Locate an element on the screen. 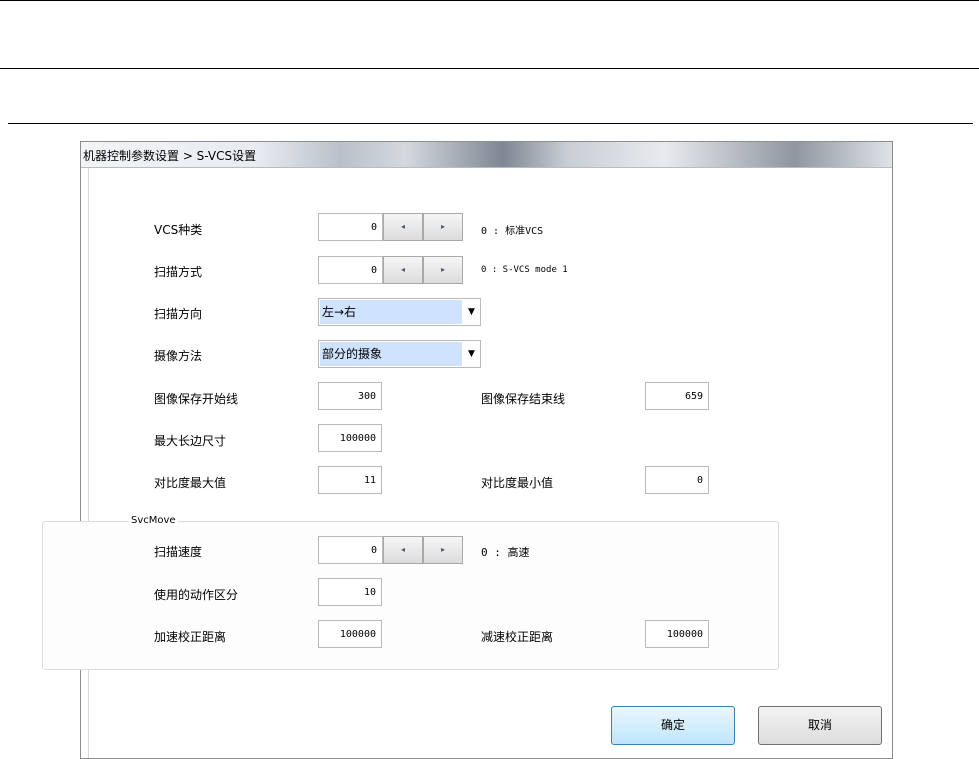 This screenshot has height=759, width=979. capture-method-dropdown: 部分的摄象 ▼ is located at coordinates (399, 354).